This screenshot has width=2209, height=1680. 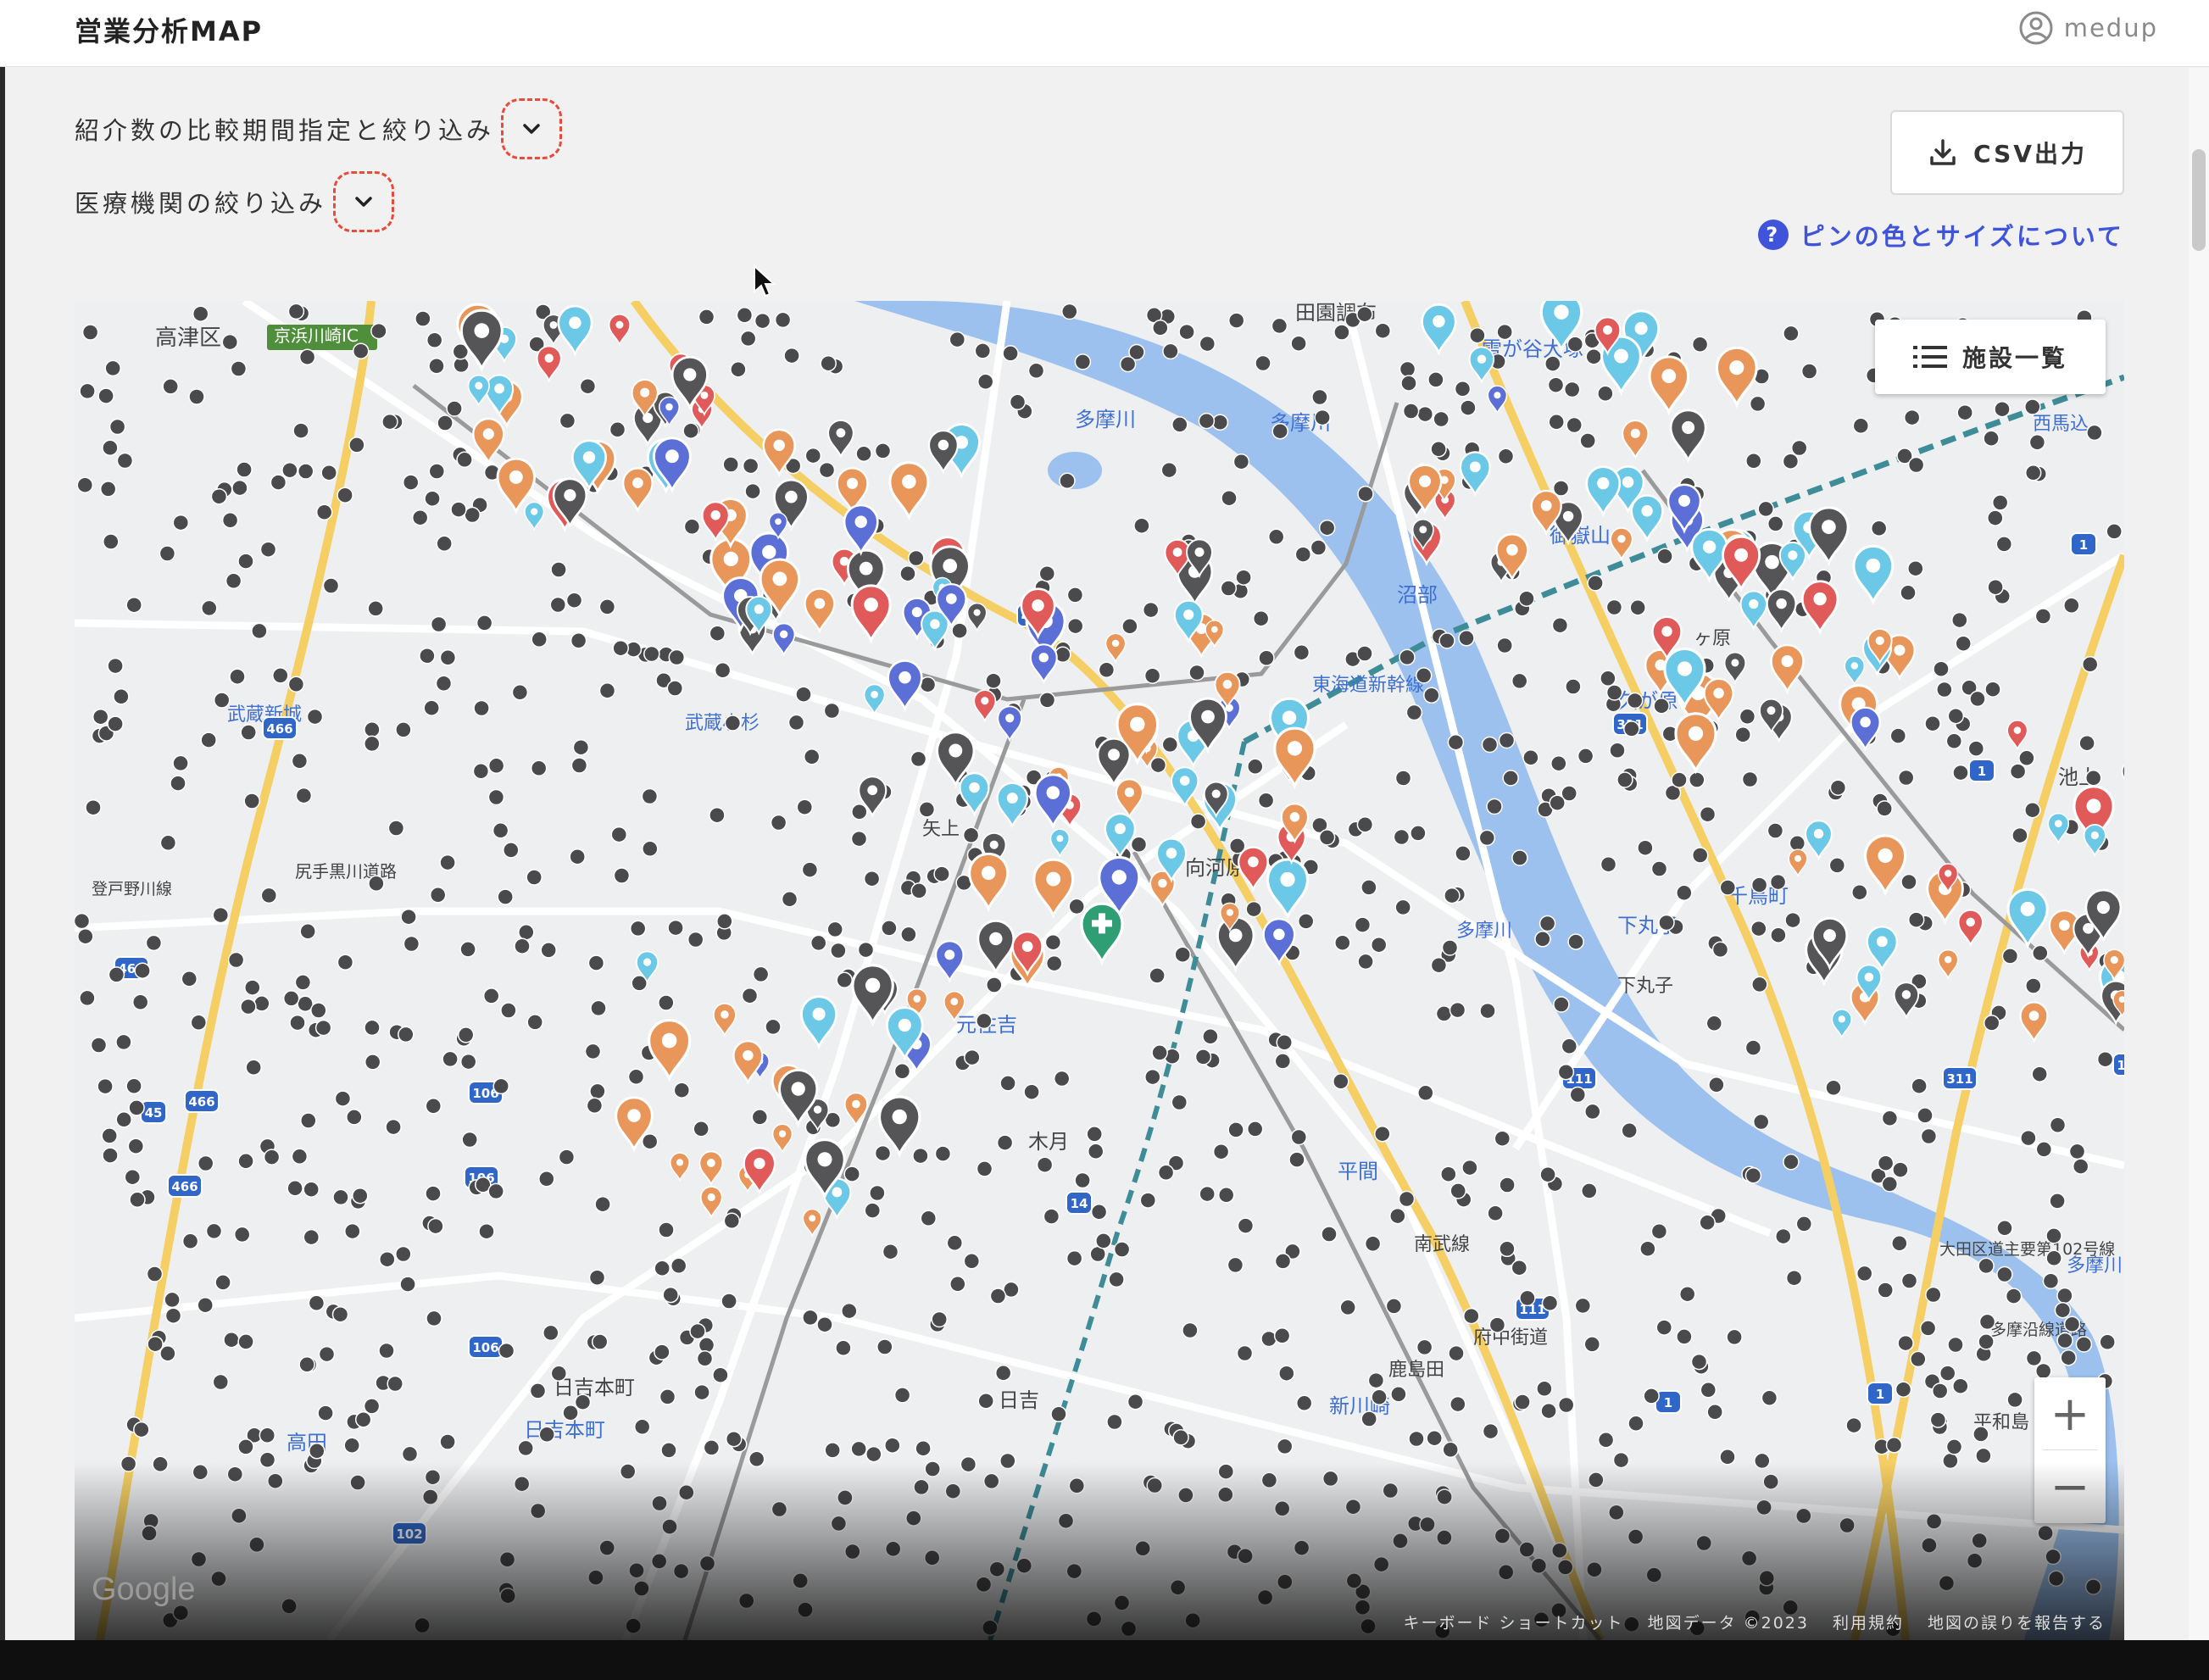 What do you see at coordinates (235, 201) in the screenshot?
I see `facility-filter: 医療機関の絞り込み` at bounding box center [235, 201].